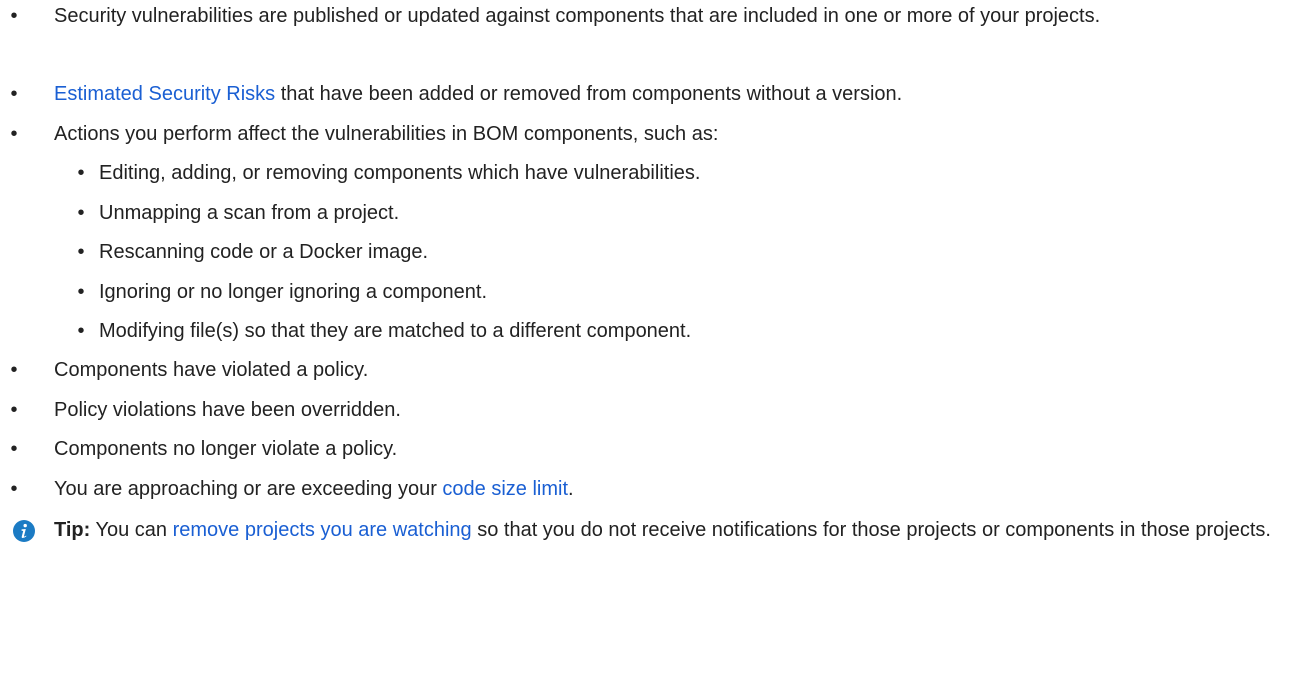  Describe the element at coordinates (249, 213) in the screenshot. I see `sub-list-item-text: Unmapping a scan from a project.` at that location.